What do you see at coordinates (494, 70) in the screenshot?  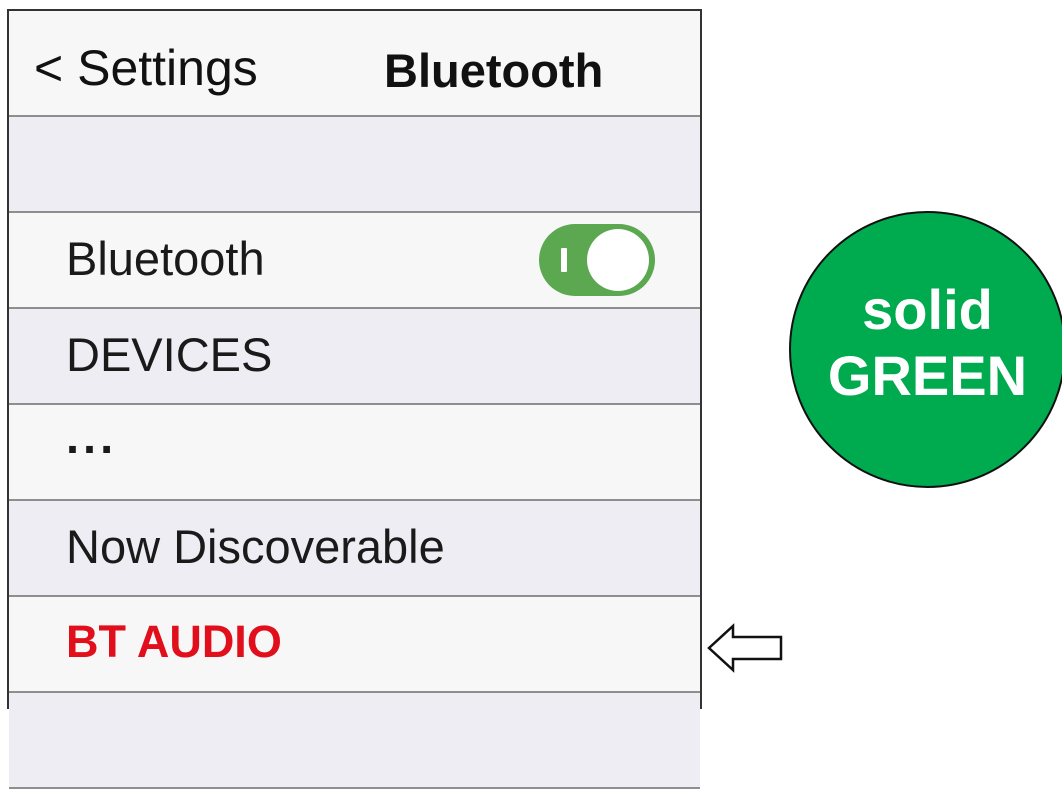 I see `page-title: Bluetooth` at bounding box center [494, 70].